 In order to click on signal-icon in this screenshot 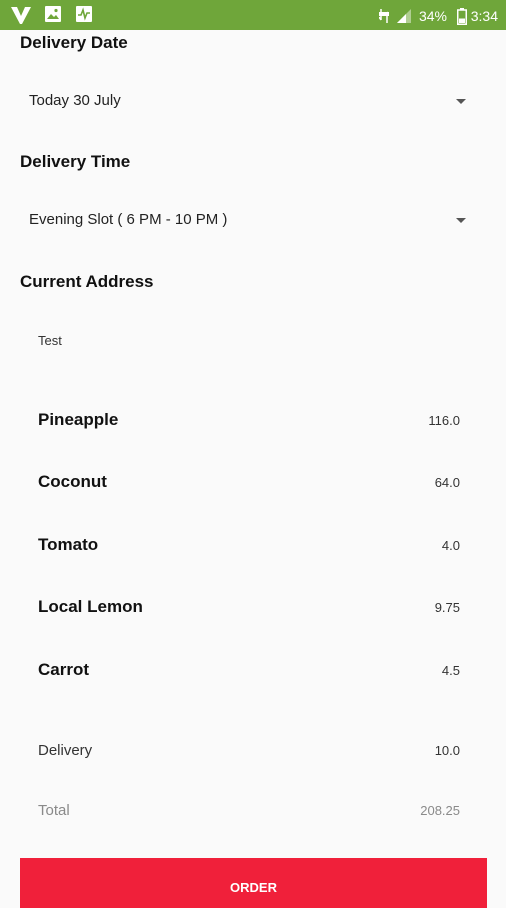, I will do `click(404, 16)`.